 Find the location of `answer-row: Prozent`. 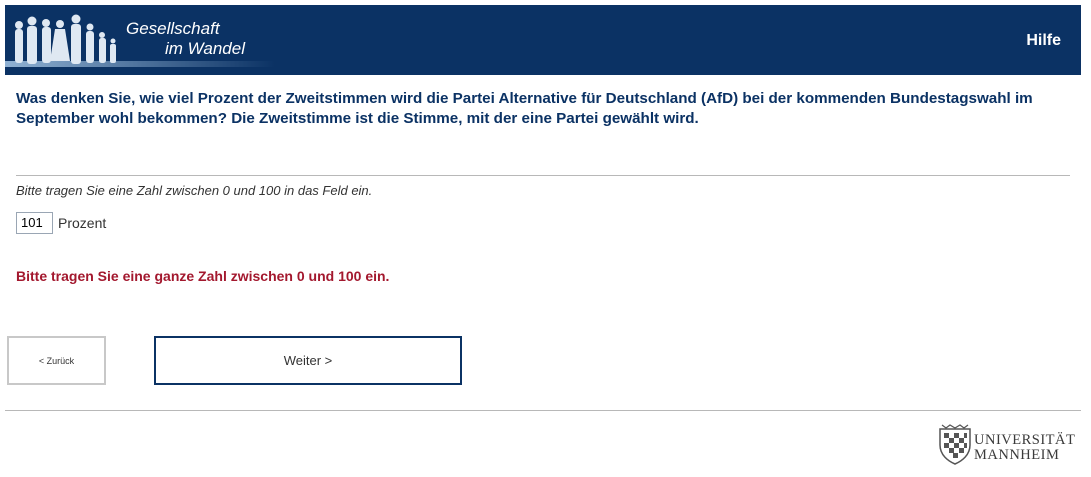

answer-row: Prozent is located at coordinates (61, 222).